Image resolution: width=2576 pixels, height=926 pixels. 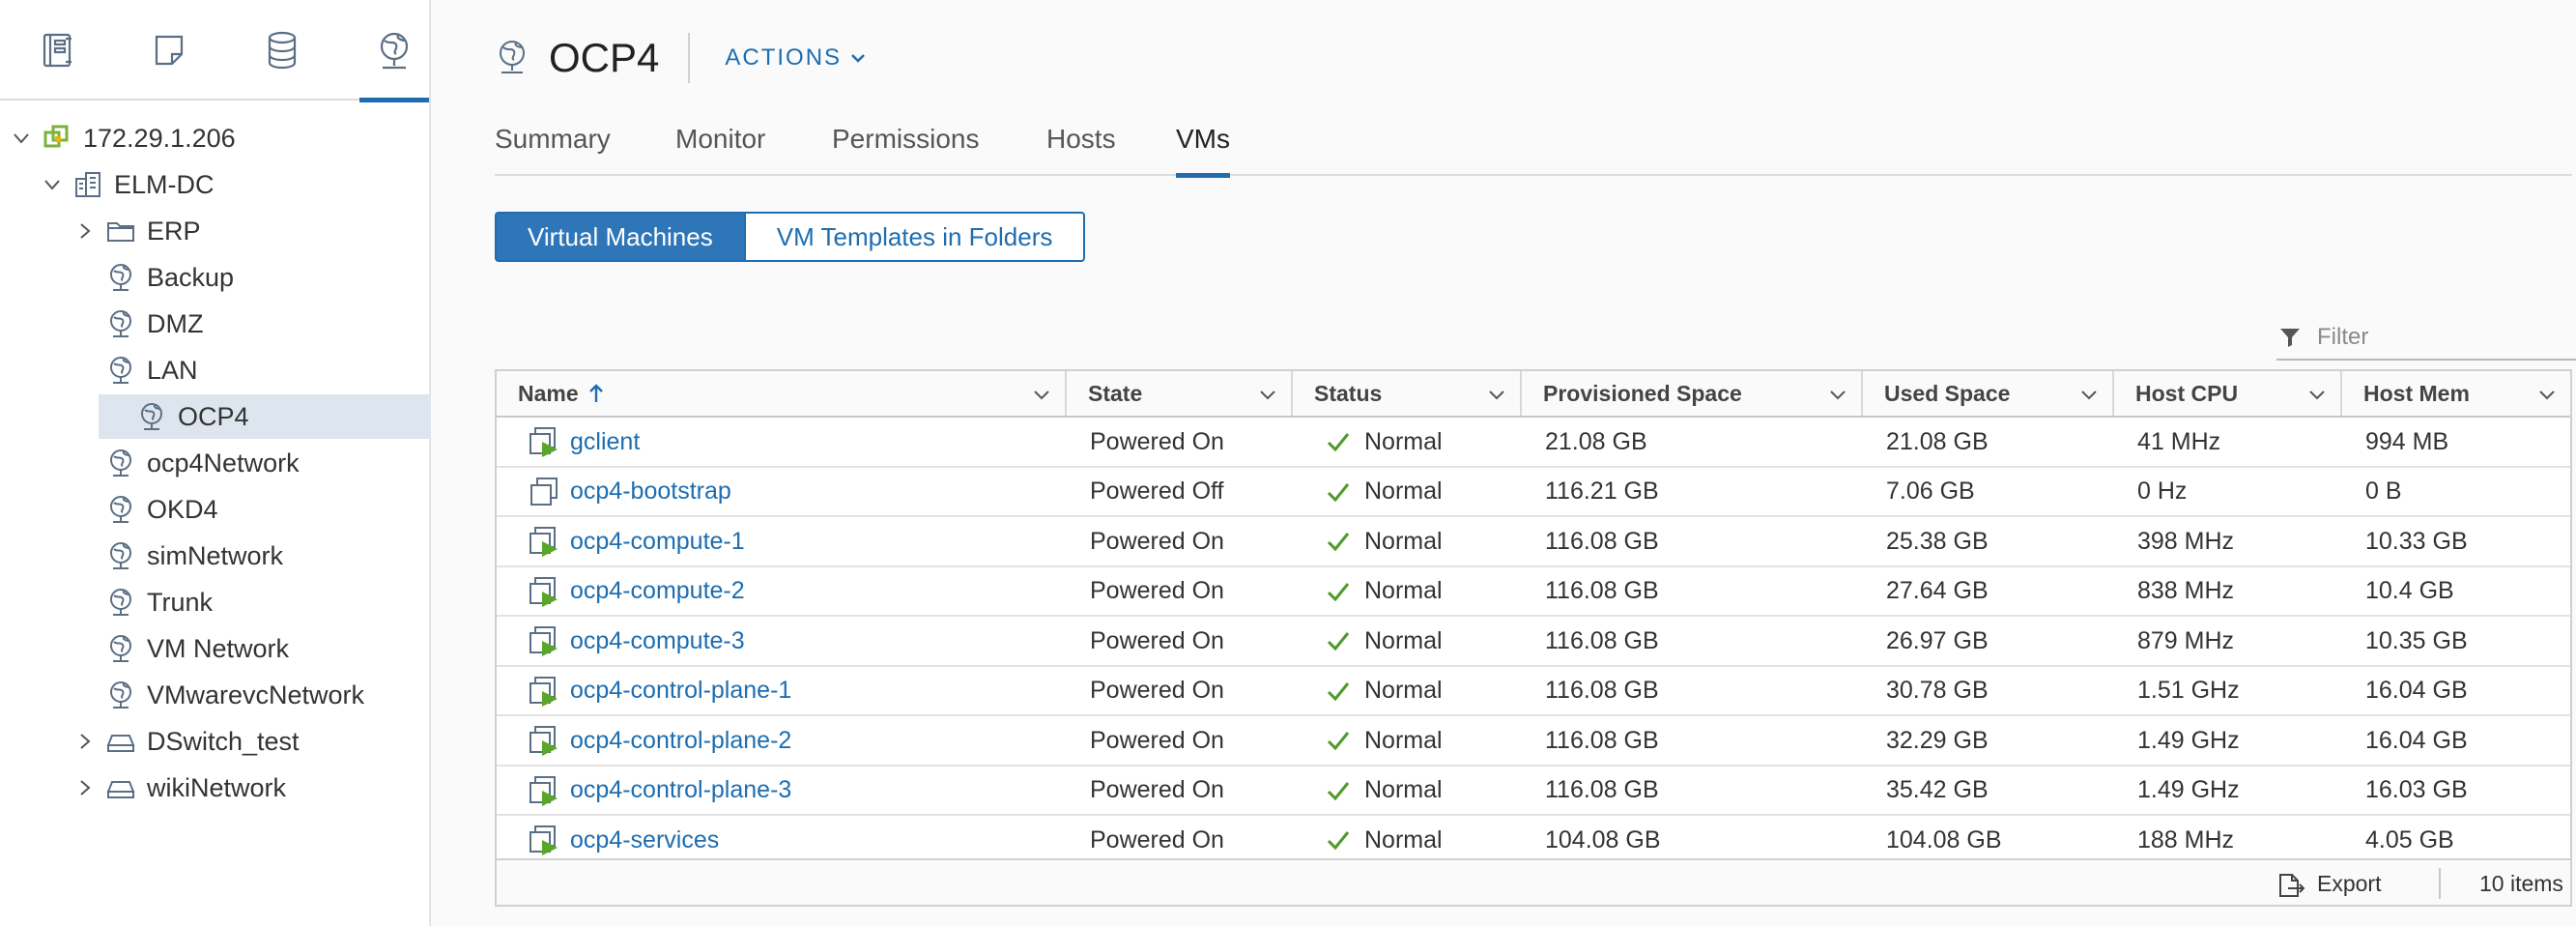 I want to click on hosts-clusters-icon, so click(x=58, y=58).